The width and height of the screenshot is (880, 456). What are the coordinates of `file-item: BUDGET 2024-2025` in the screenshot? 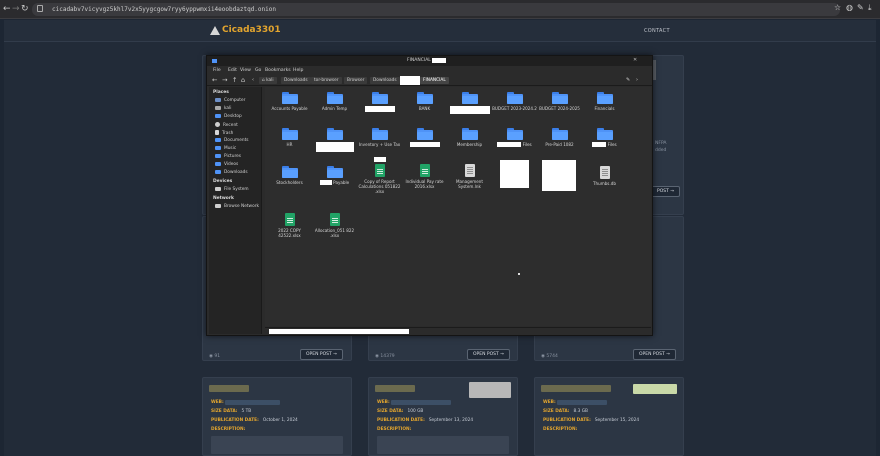 It's located at (559, 101).